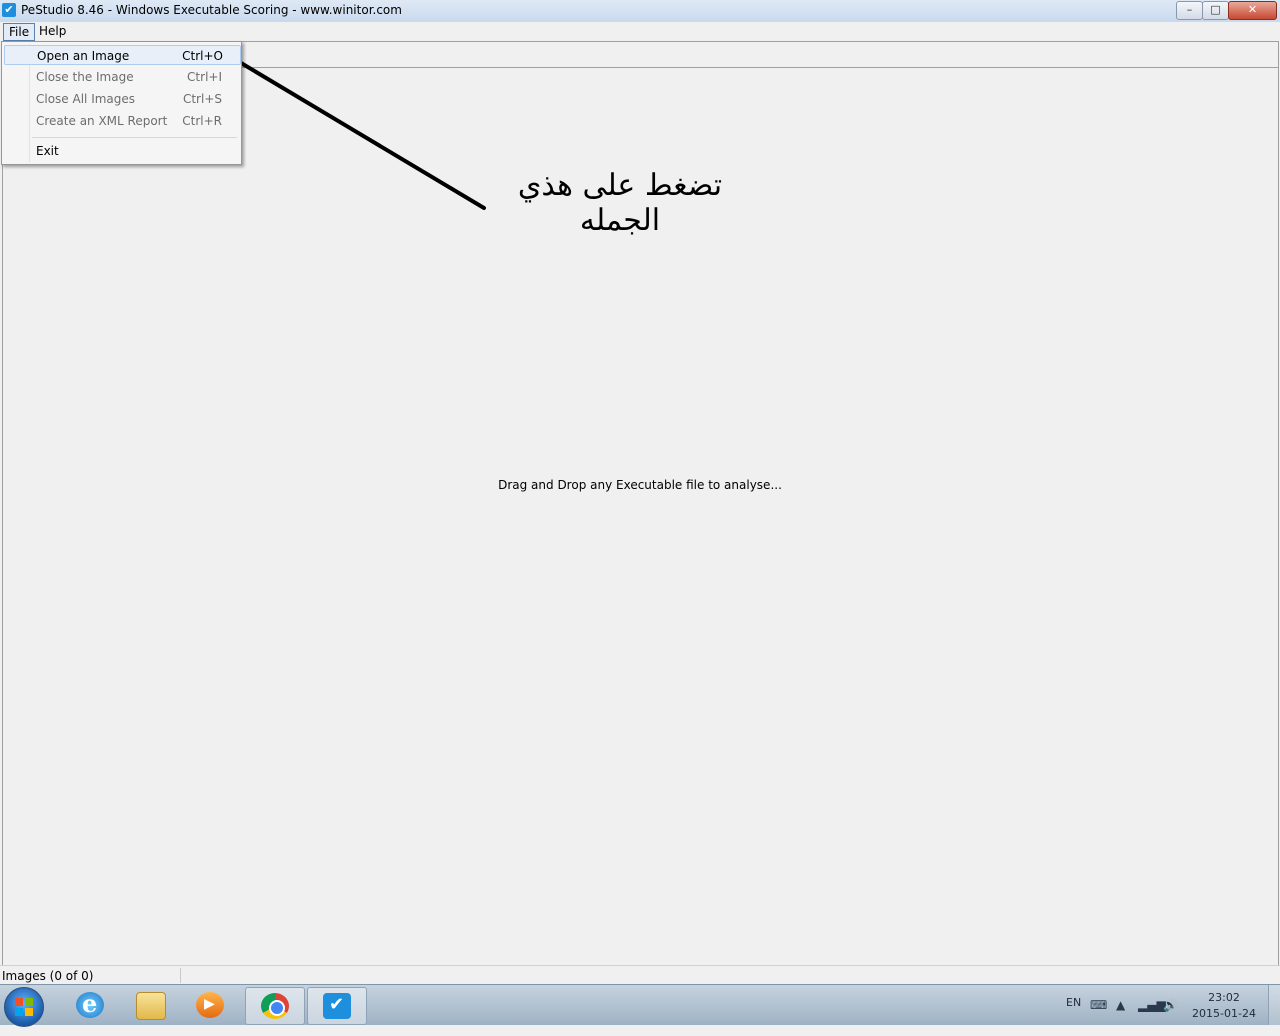 The width and height of the screenshot is (1280, 1036). I want to click on status-divider, so click(180, 975).